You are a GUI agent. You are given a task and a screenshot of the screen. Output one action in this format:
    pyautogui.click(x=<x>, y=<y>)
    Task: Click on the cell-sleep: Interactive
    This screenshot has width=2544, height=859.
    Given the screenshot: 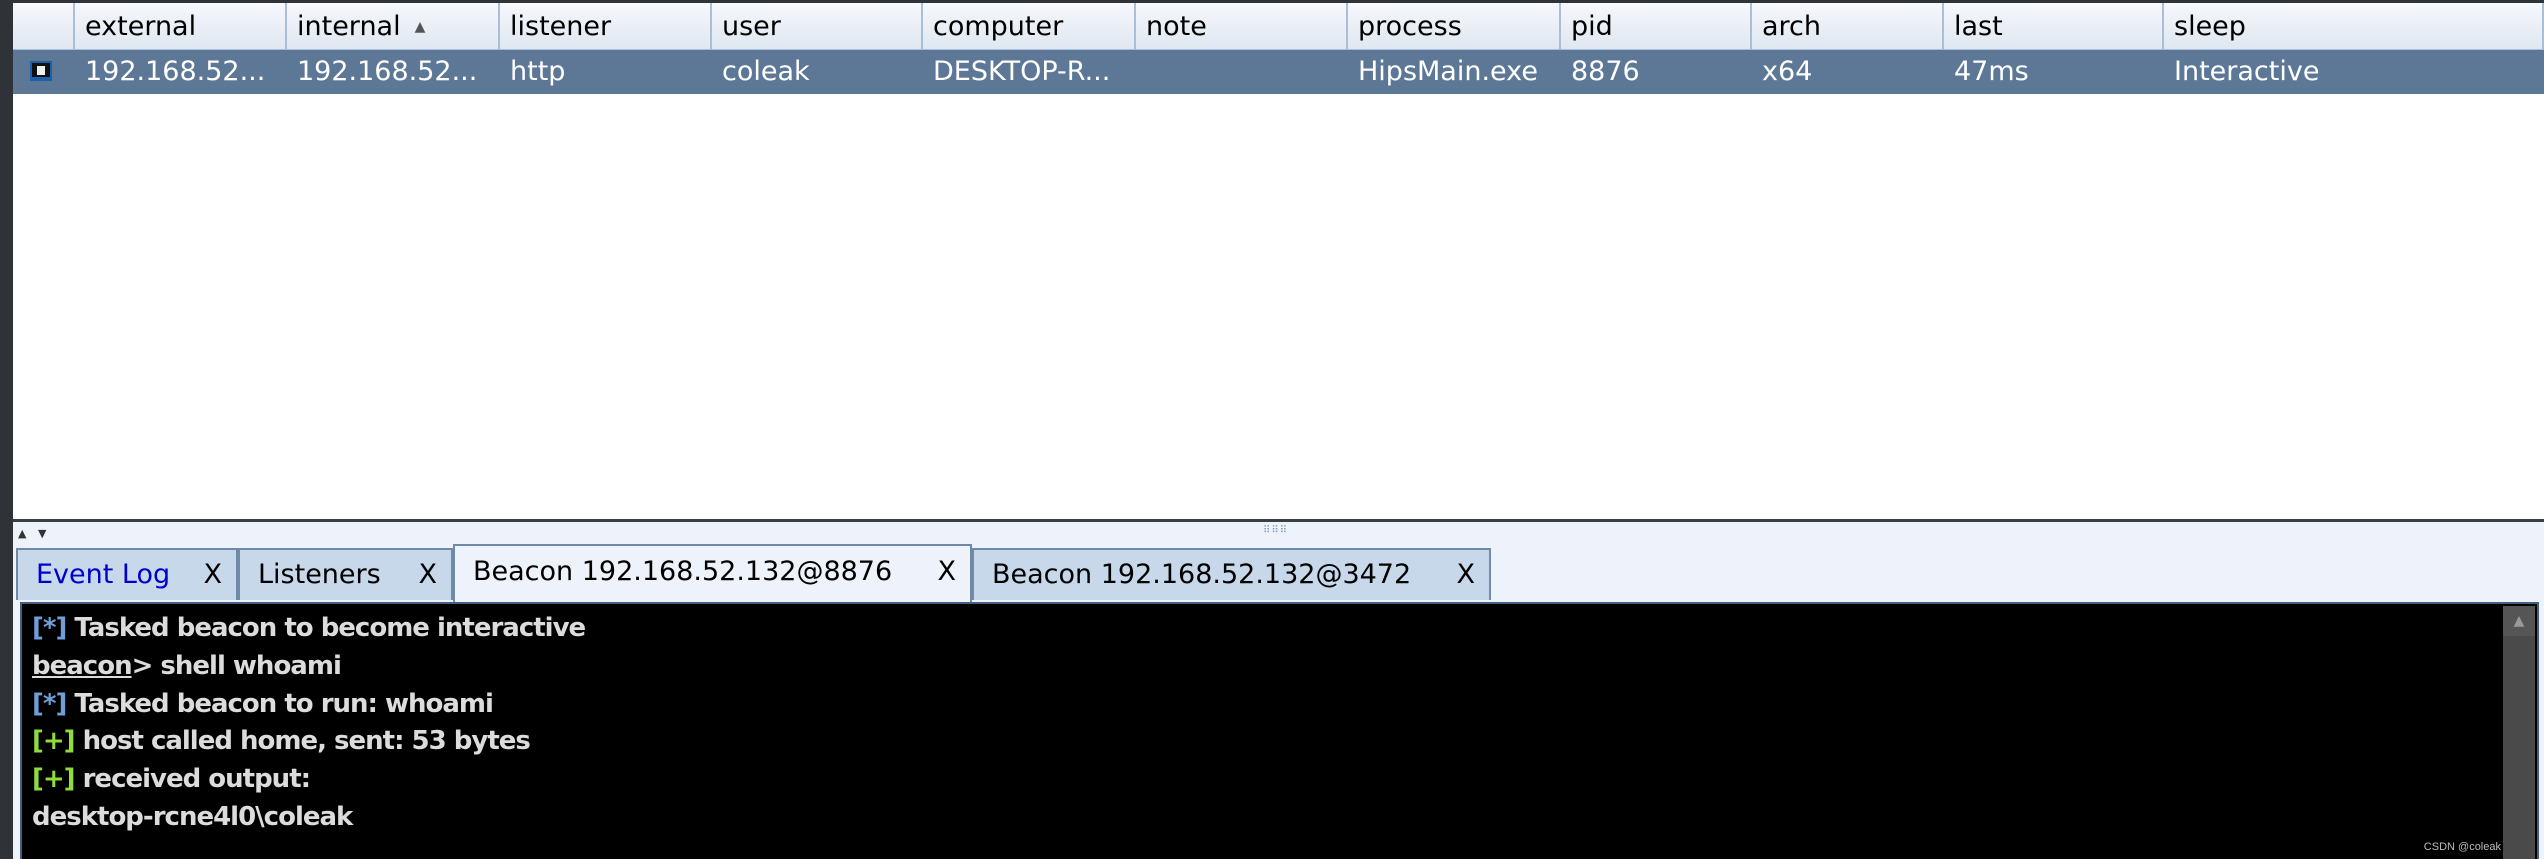 What is the action you would take?
    pyautogui.click(x=2247, y=71)
    